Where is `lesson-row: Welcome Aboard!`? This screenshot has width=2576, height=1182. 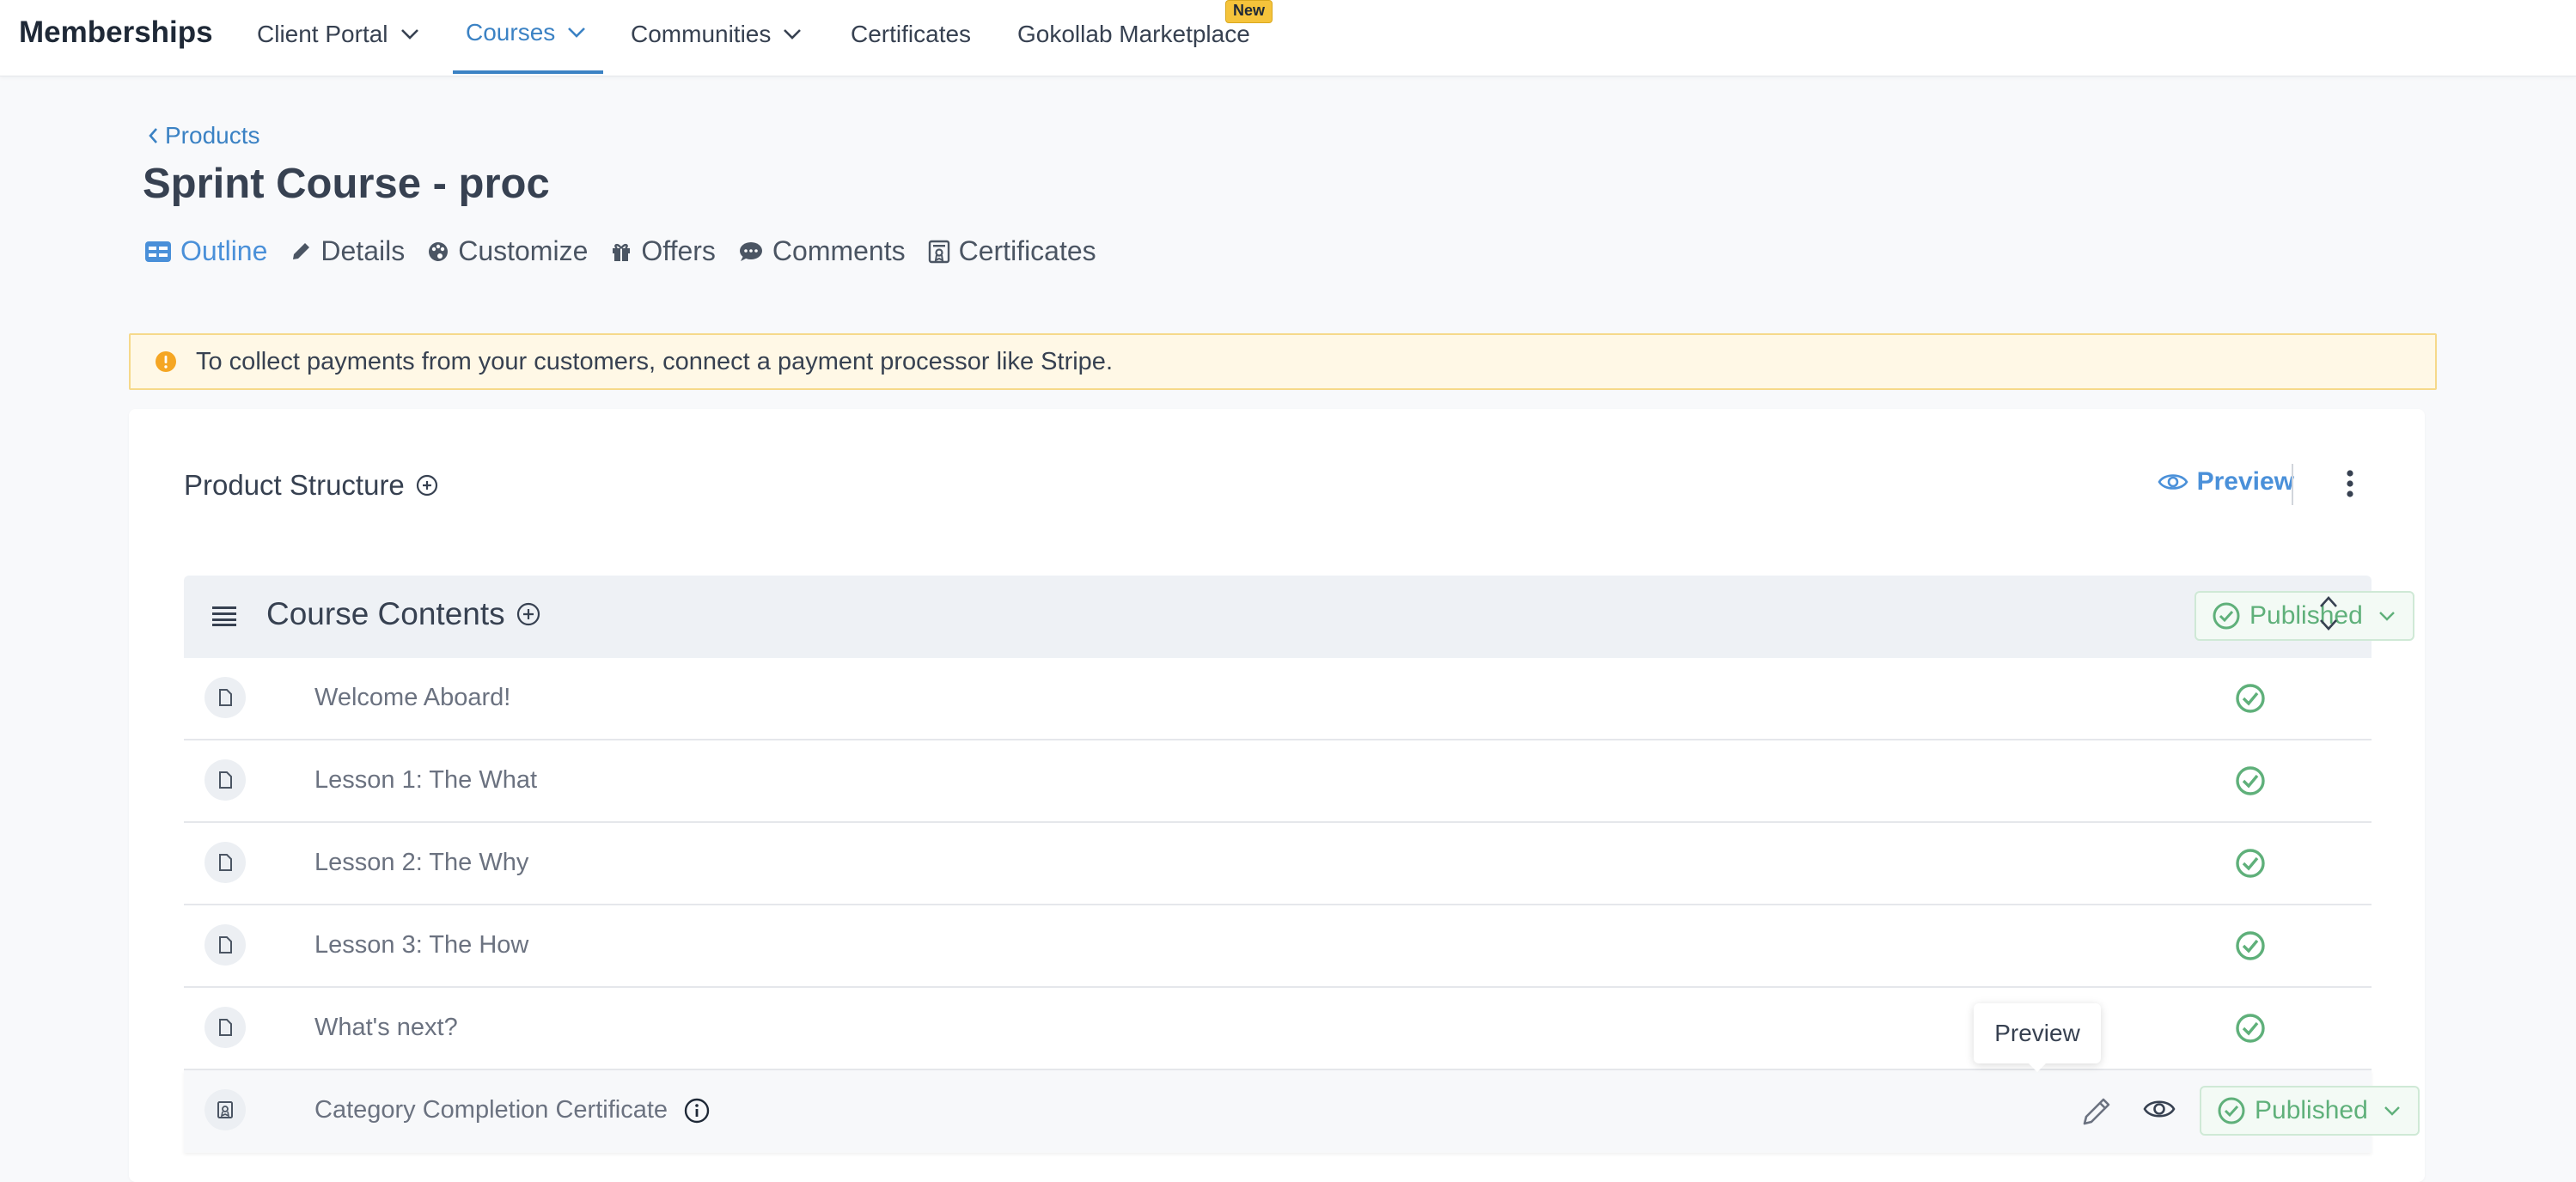
lesson-row: Welcome Aboard! is located at coordinates (1278, 699).